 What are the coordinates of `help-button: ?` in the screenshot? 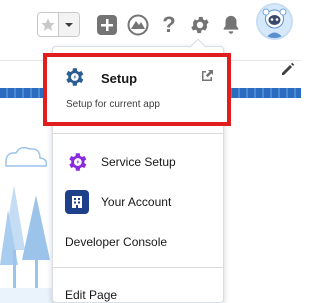 It's located at (169, 25).